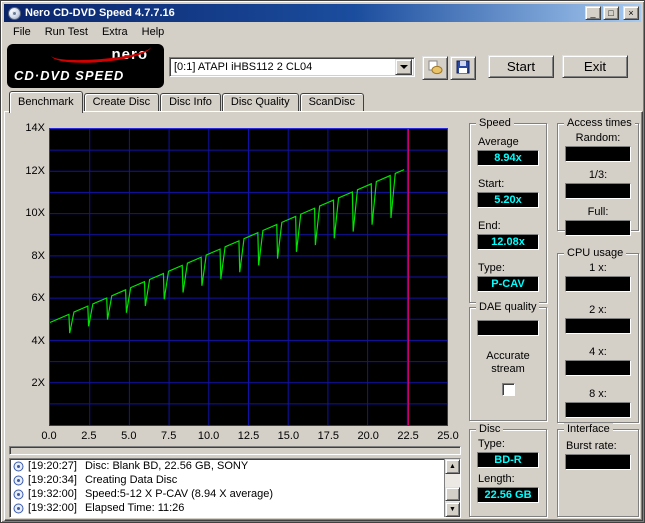 This screenshot has height=523, width=645. I want to click on x-tick-label: 7.5, so click(169, 436).